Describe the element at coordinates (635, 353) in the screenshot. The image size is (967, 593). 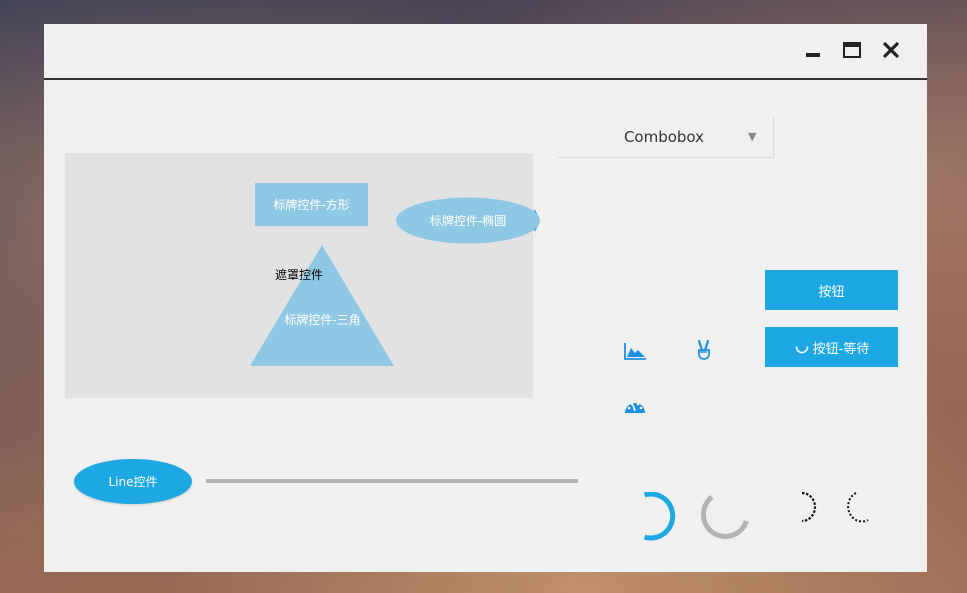
I see `area-chart-icon` at that location.